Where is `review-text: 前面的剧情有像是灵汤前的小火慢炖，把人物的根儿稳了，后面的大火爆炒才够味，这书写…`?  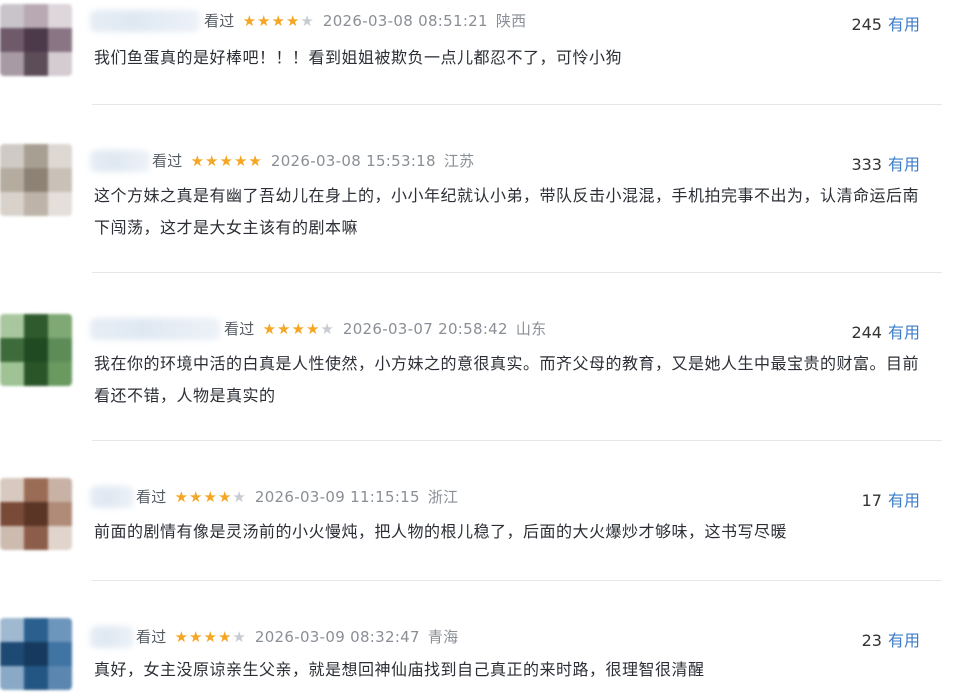
review-text: 前面的剧情有像是灵汤前的小火慢炖，把人物的根儿稳了，后面的大火爆炒才够味，这书写… is located at coordinates (441, 531).